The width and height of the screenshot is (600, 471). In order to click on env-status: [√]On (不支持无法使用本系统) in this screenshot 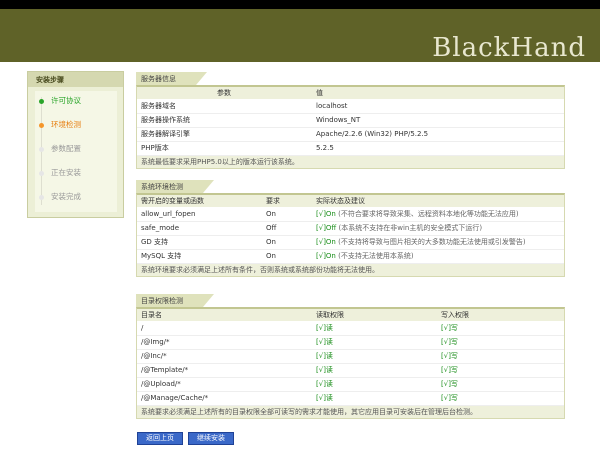, I will do `click(438, 256)`.